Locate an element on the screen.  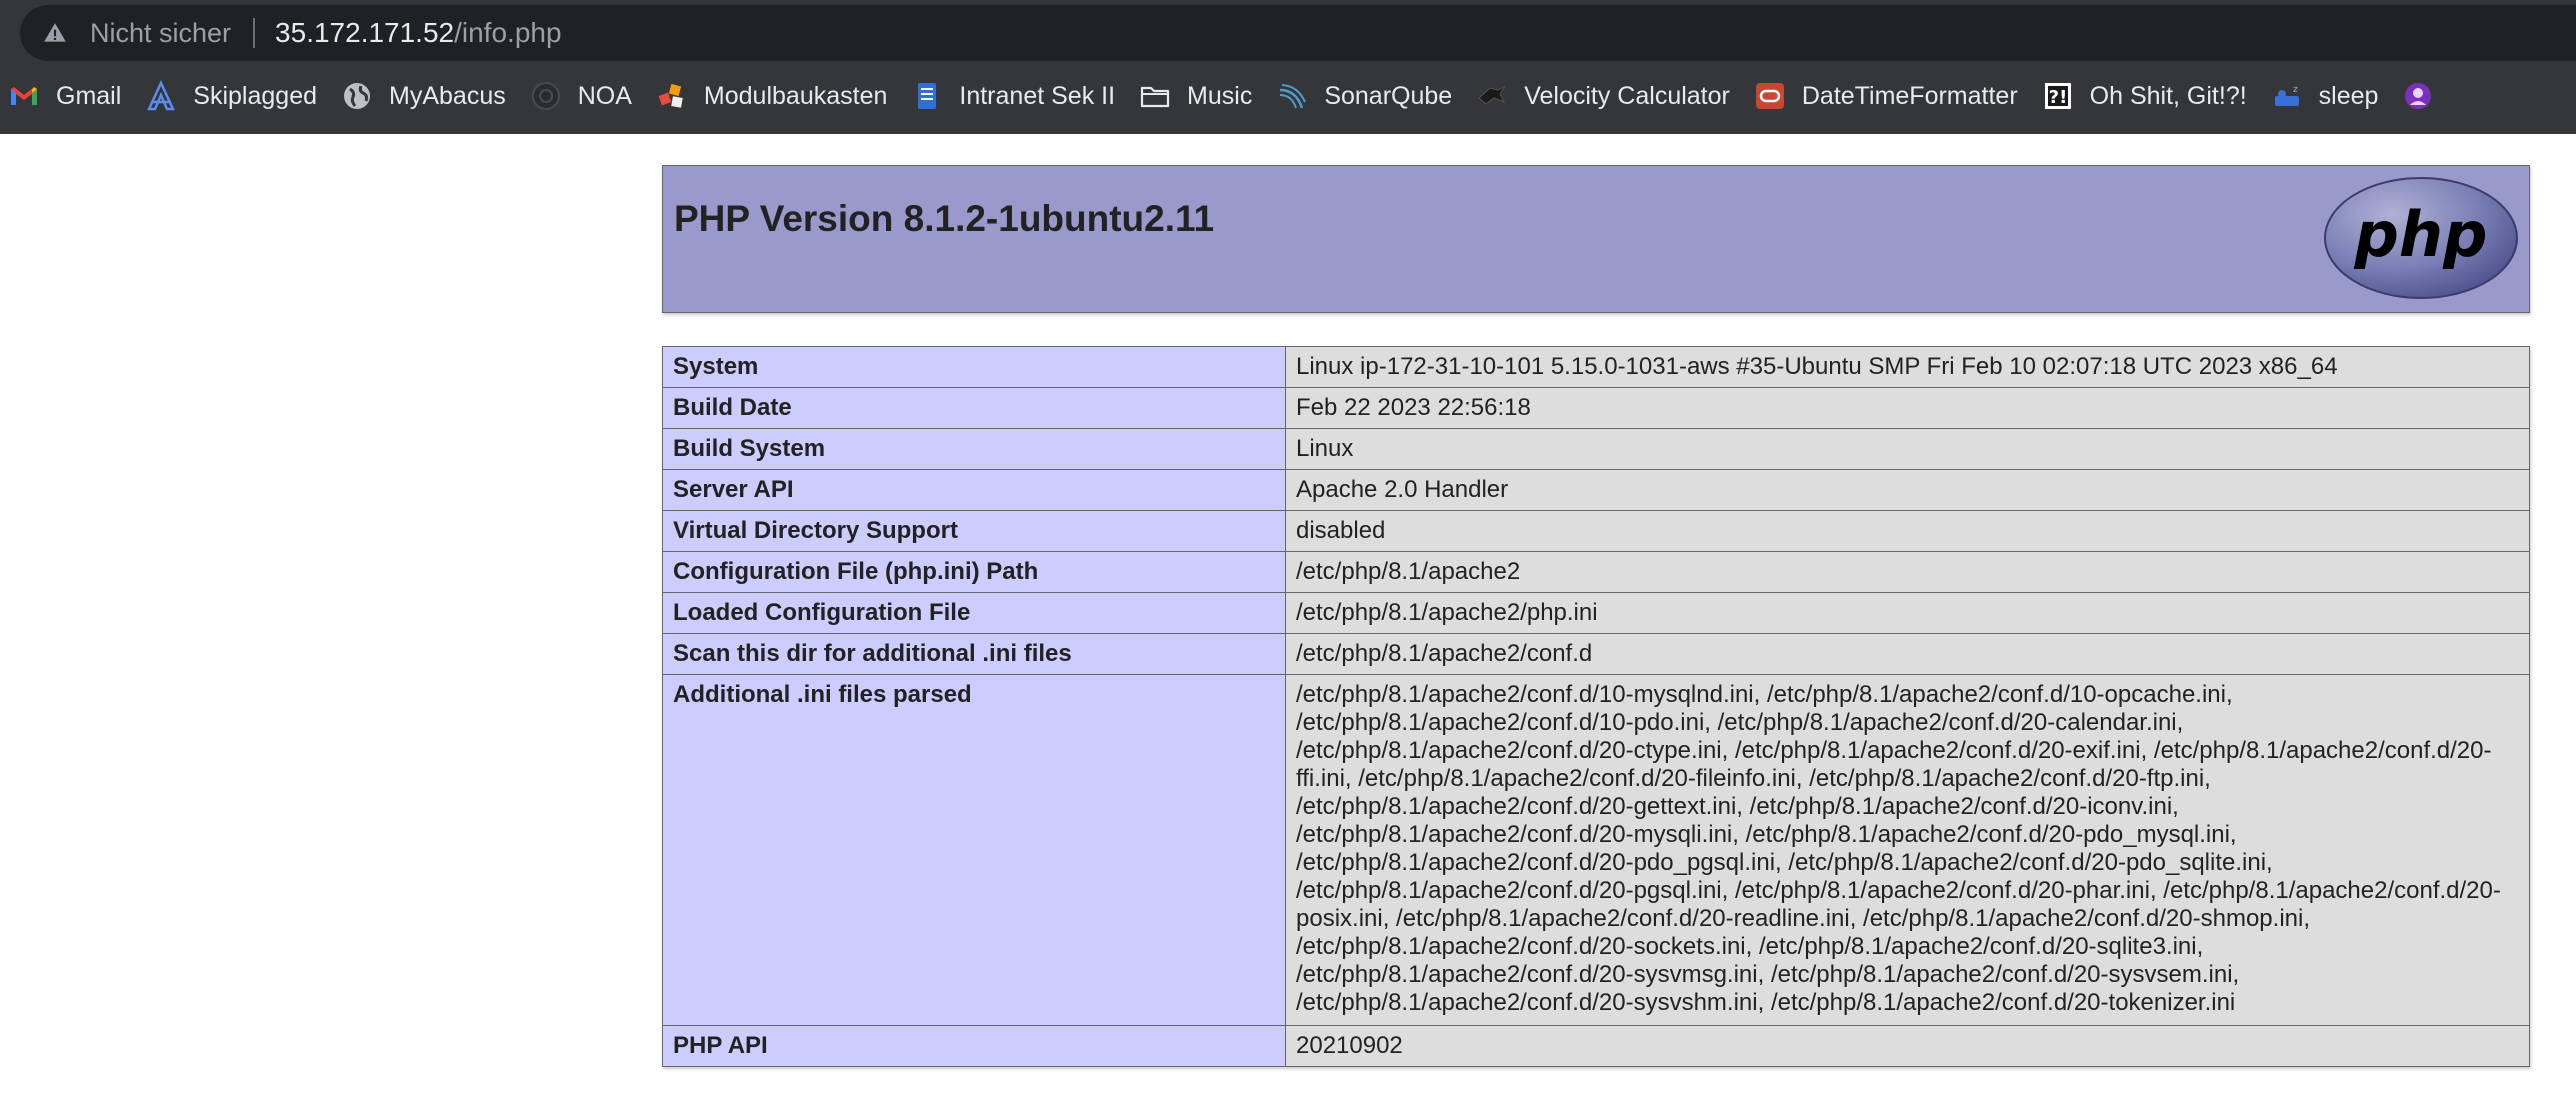
bookmark-label: MyAbacus is located at coordinates (447, 95).